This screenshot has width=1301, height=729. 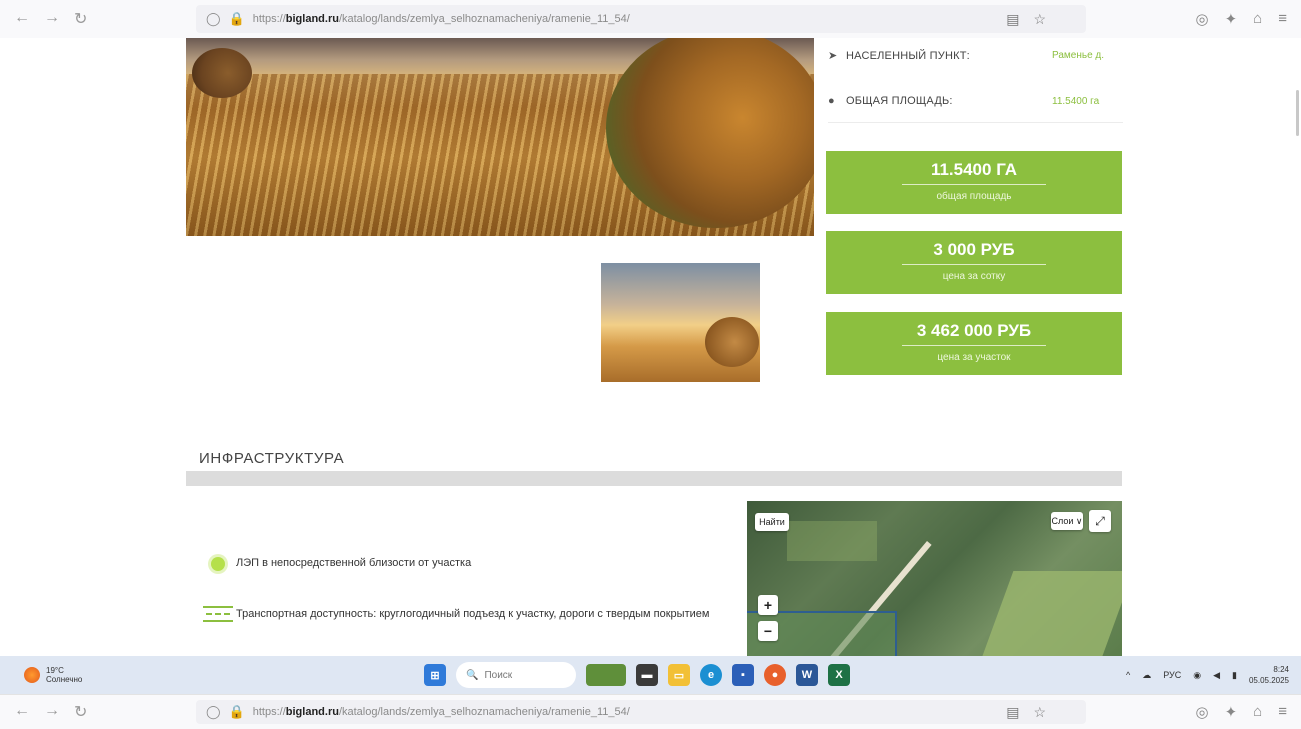 I want to click on wifi-icon: ◉, so click(x=1197, y=675).